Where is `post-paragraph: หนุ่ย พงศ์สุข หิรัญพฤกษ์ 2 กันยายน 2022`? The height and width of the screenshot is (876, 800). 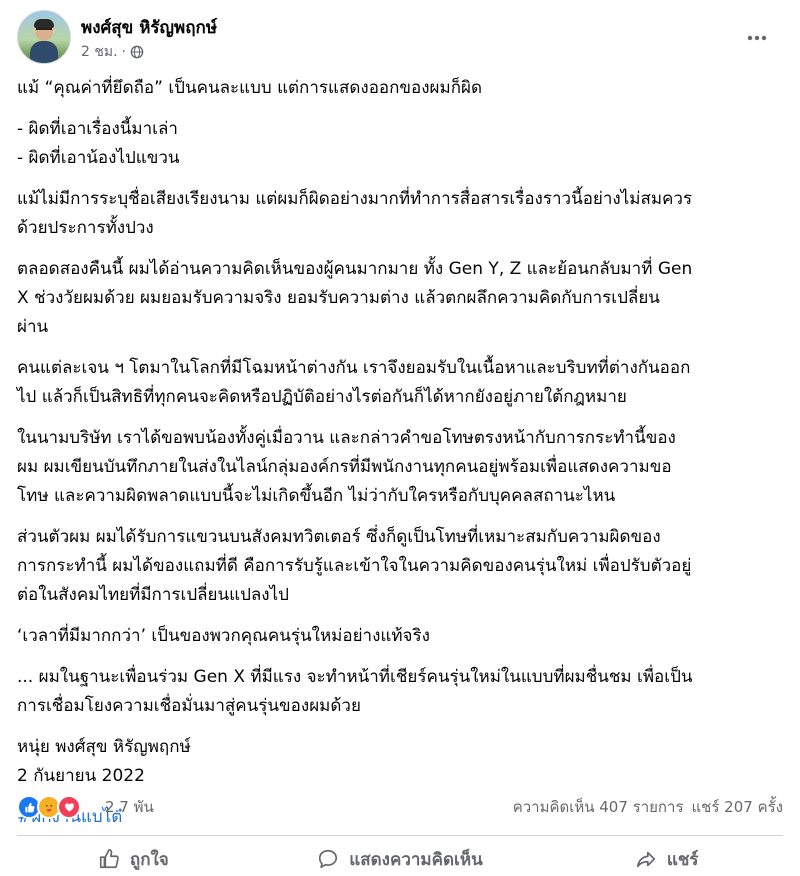
post-paragraph: หนุ่ย พงศ์สุข หิรัญพฤกษ์ 2 กันยายน 2022 is located at coordinates (402, 762).